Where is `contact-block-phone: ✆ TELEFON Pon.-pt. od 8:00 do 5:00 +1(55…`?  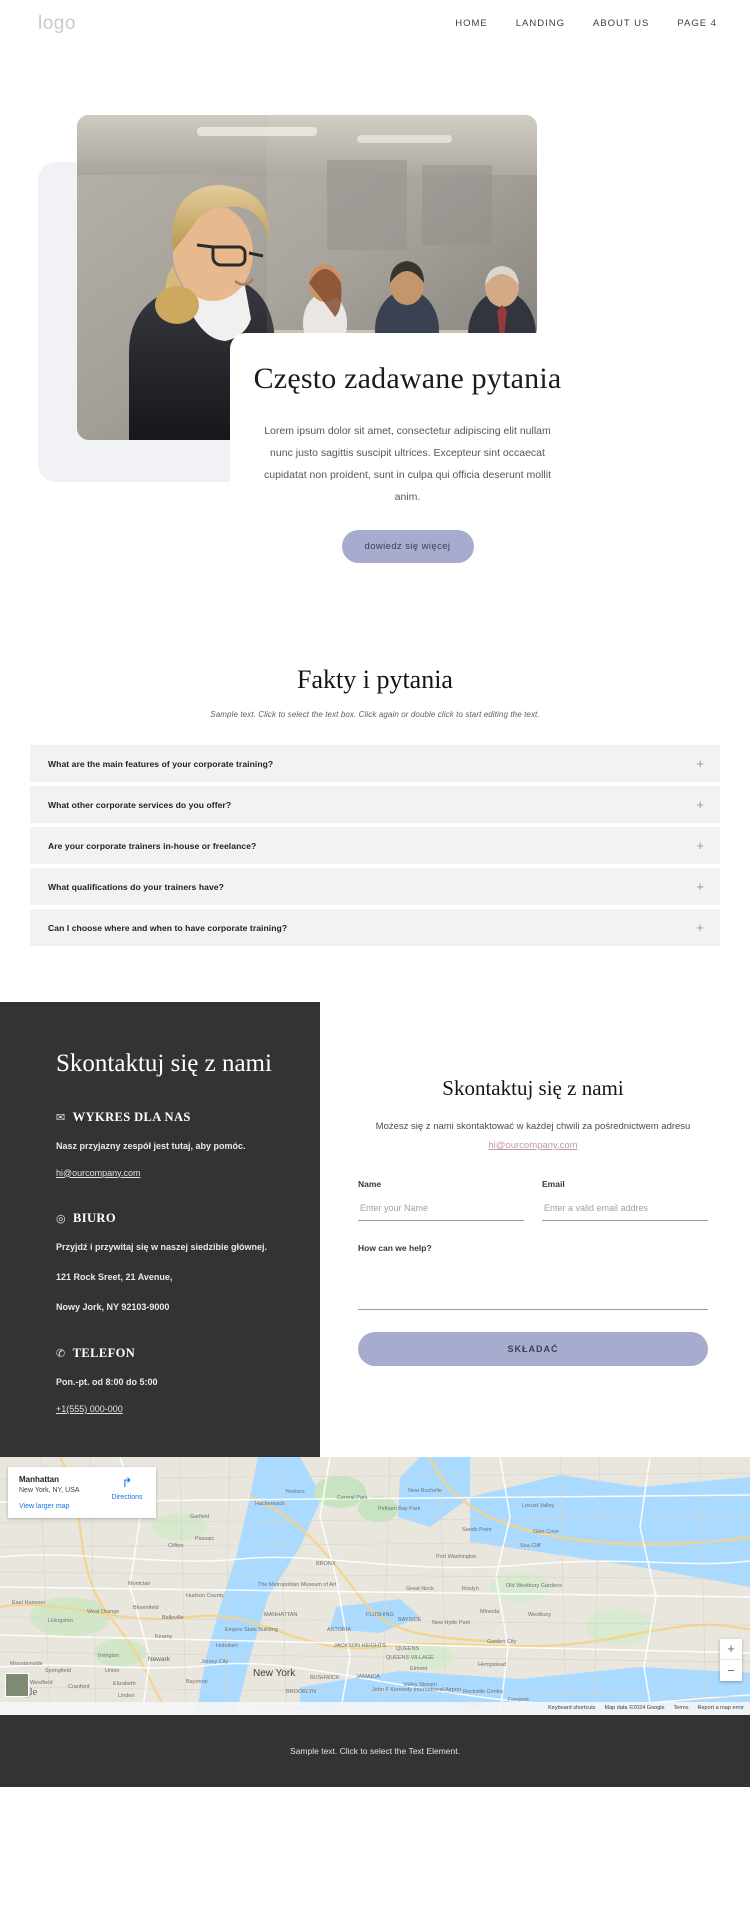
contact-block-phone: ✆ TELEFON Pon.-pt. od 8:00 do 5:00 +1(55… is located at coordinates (169, 1381).